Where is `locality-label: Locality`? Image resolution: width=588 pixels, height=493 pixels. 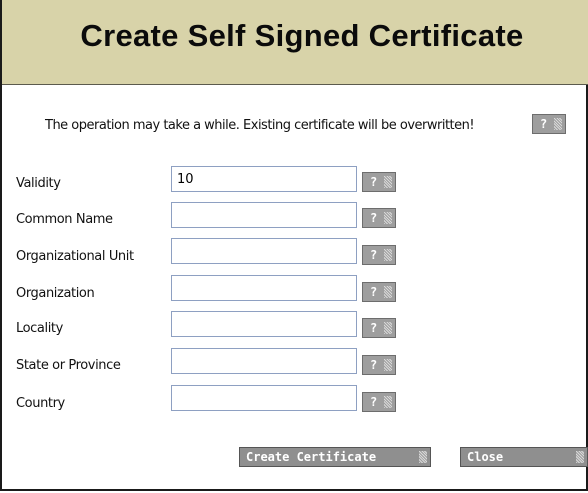
locality-label: Locality is located at coordinates (39, 328).